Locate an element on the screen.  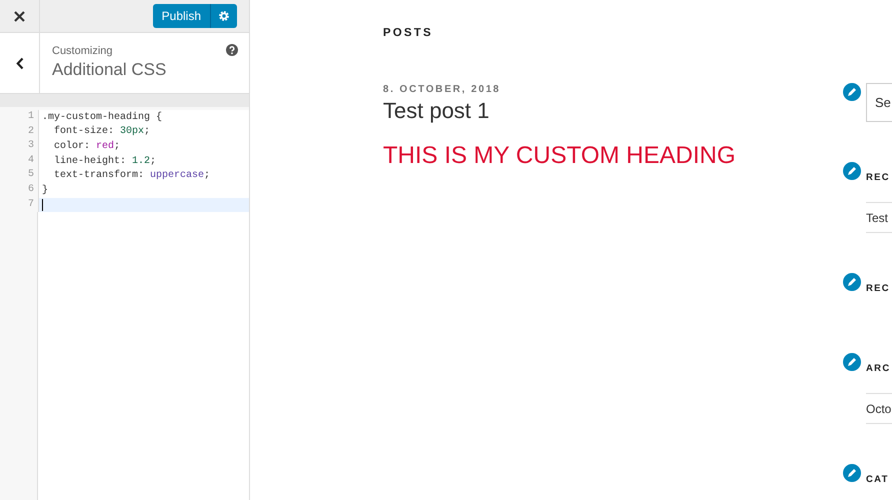
settings-icon is located at coordinates (224, 16).